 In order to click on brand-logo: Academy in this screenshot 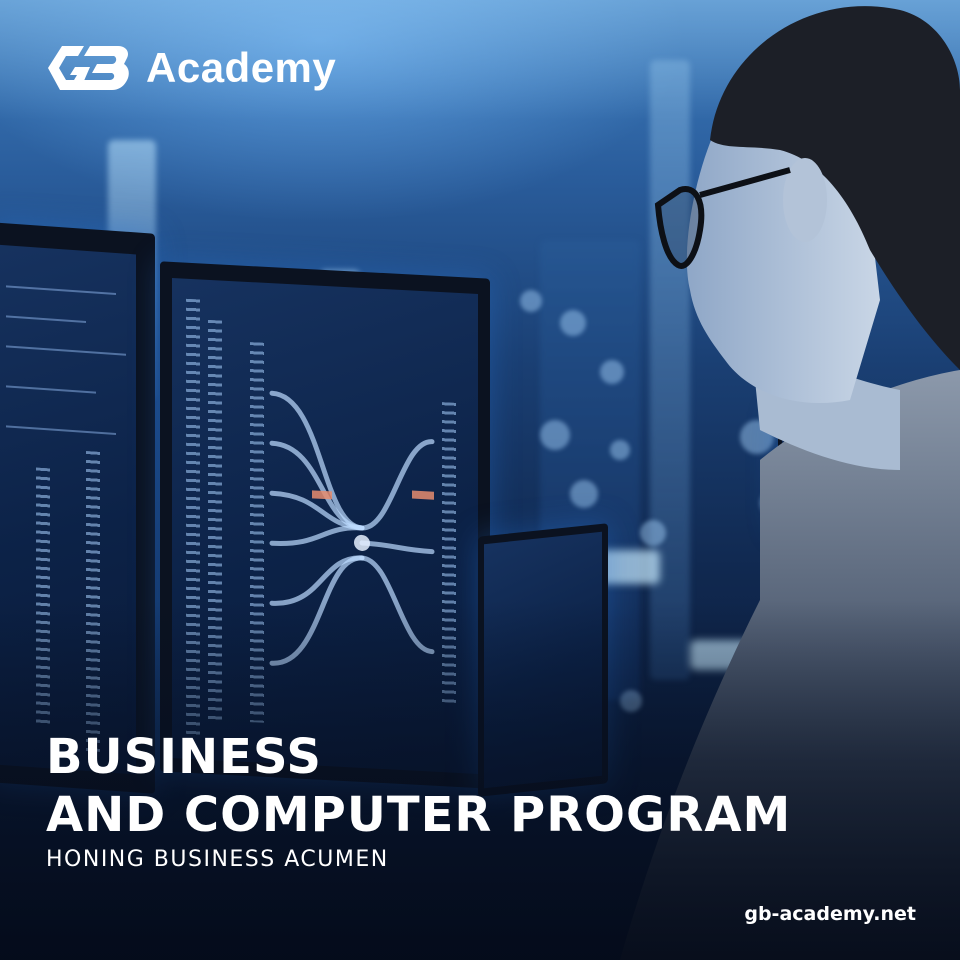, I will do `click(192, 68)`.